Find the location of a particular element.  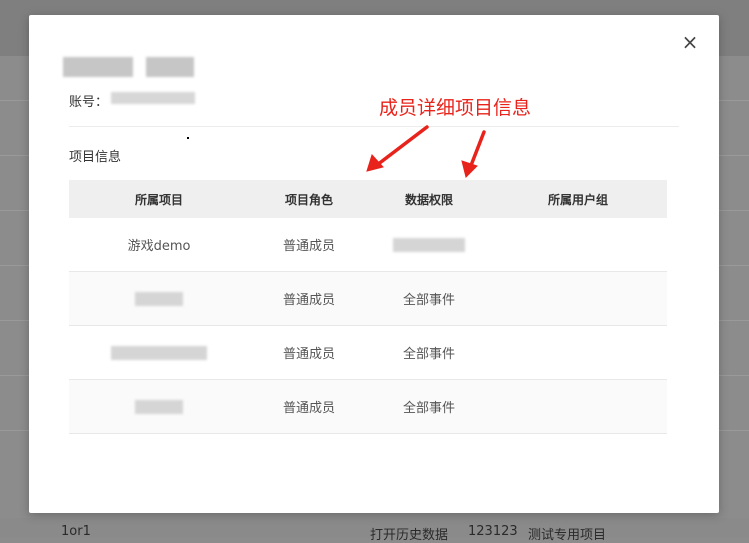

table-row: 游戏demo 普通成员 is located at coordinates (368, 245).